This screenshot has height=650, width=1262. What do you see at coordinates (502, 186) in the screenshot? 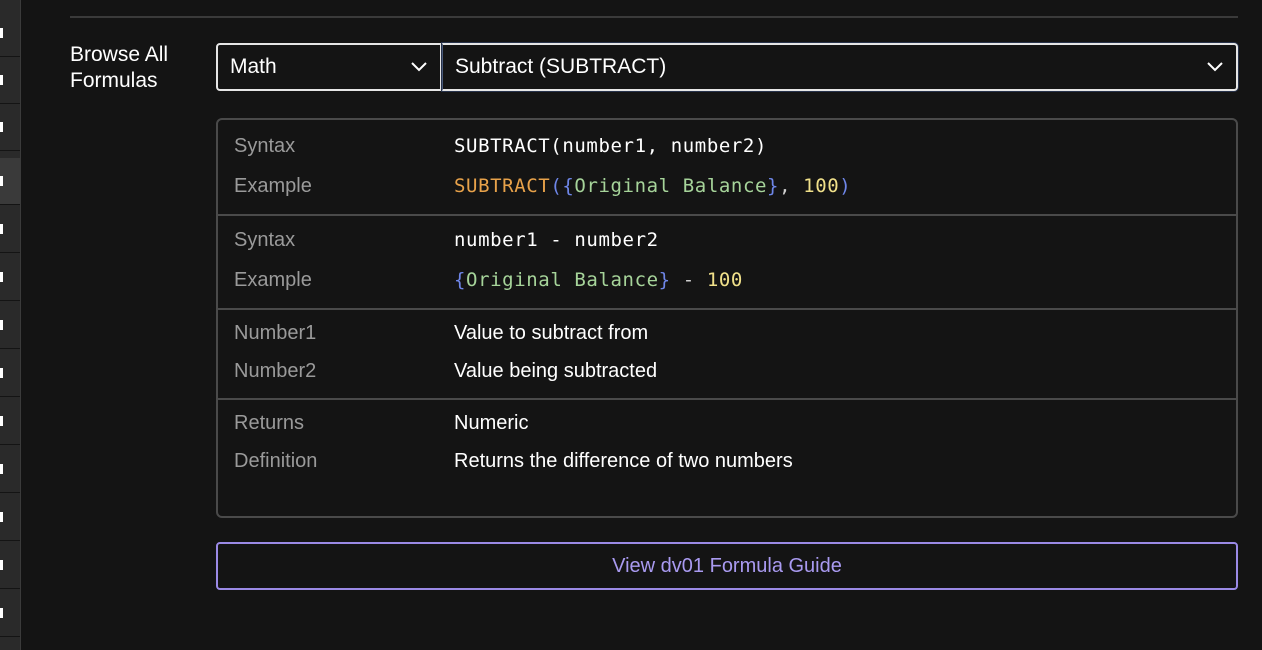
I see `function-token: SUBTRACT` at bounding box center [502, 186].